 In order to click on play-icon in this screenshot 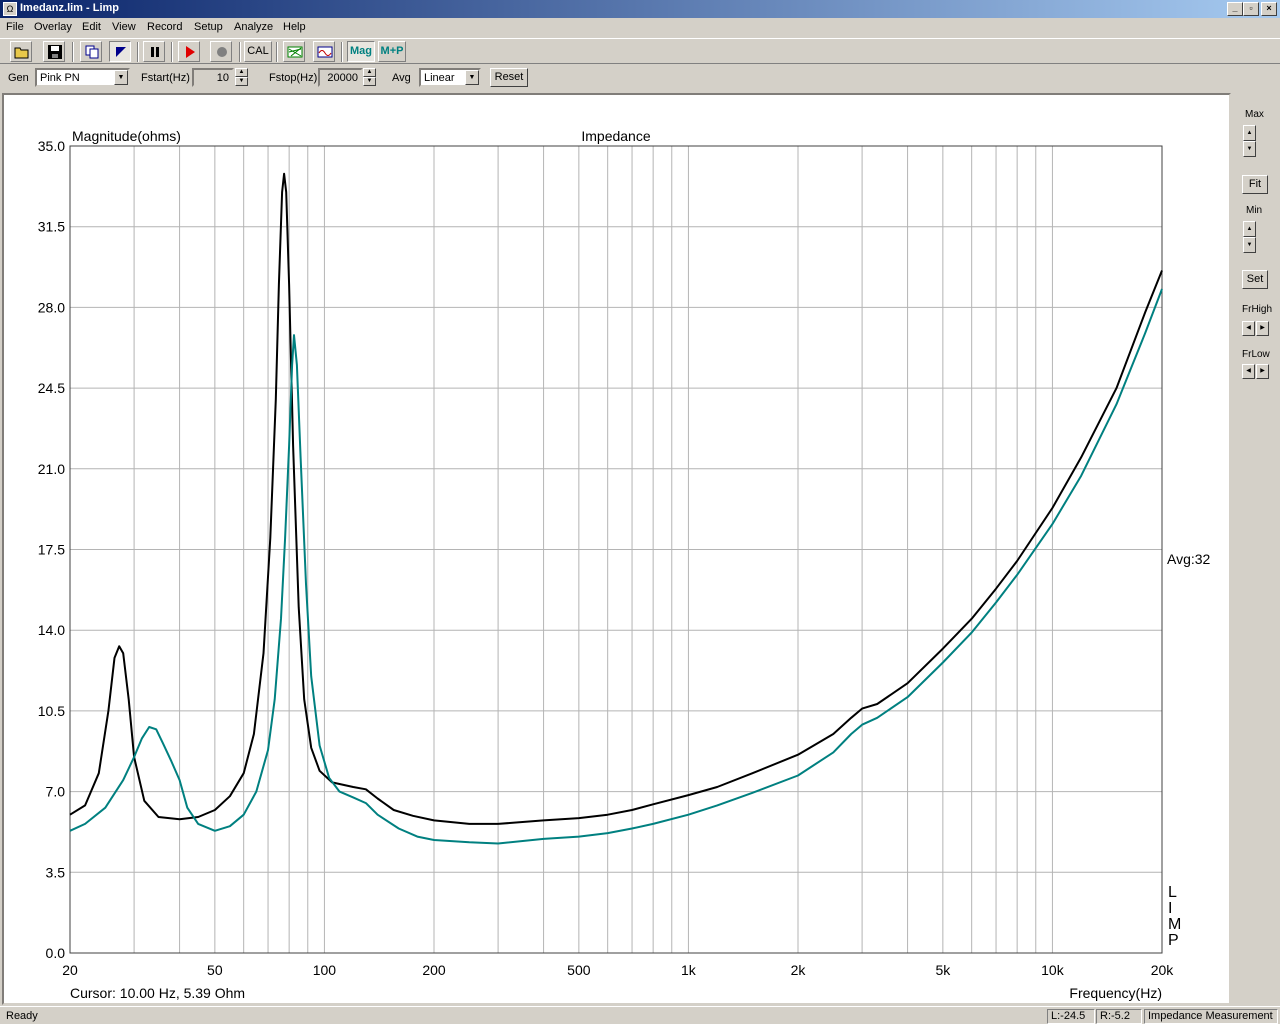, I will do `click(190, 52)`.